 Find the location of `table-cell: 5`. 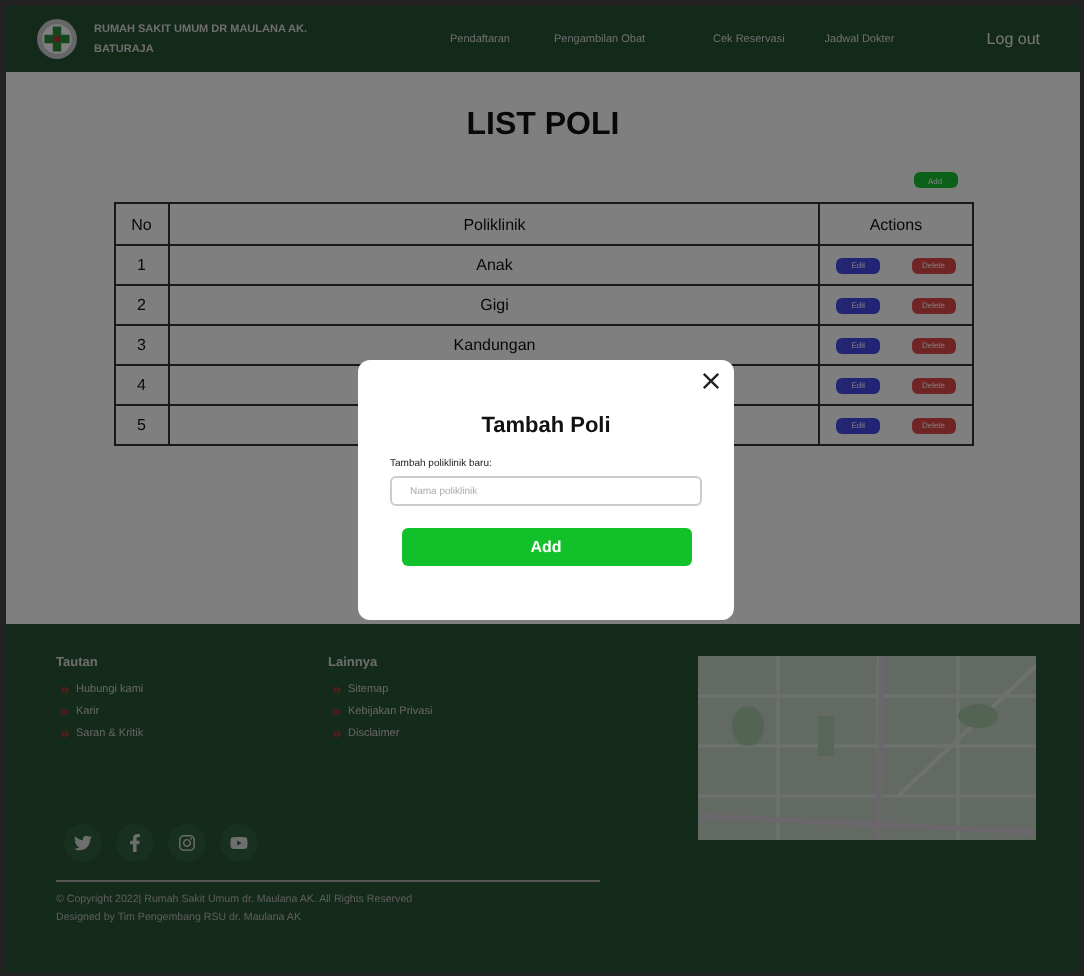

table-cell: 5 is located at coordinates (142, 425).